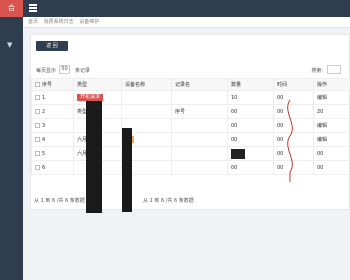 The image size is (350, 280). What do you see at coordinates (11, 140) in the screenshot?
I see `sidebar: 合 ▼` at bounding box center [11, 140].